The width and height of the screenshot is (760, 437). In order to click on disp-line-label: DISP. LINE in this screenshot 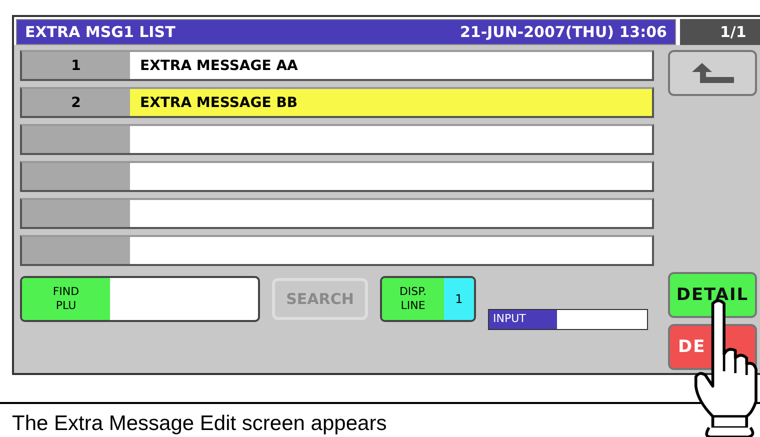, I will do `click(413, 299)`.